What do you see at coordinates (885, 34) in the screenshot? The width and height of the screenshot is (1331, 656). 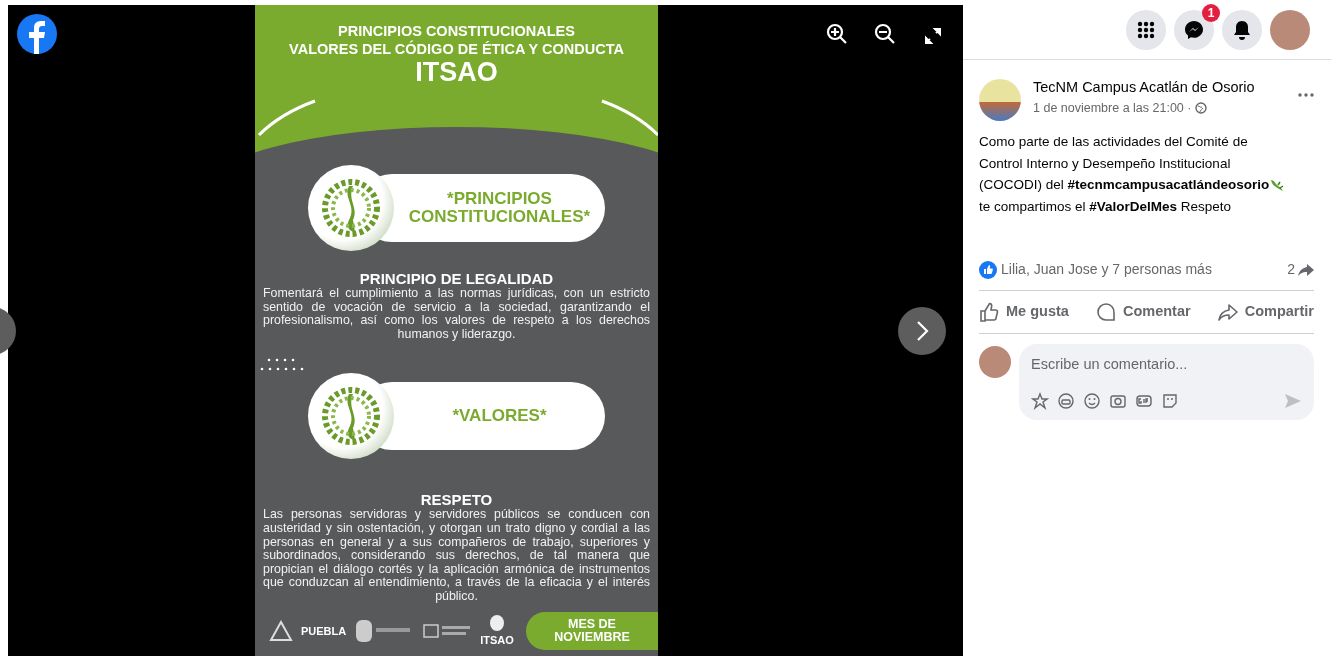 I see `zoom-out-icon` at bounding box center [885, 34].